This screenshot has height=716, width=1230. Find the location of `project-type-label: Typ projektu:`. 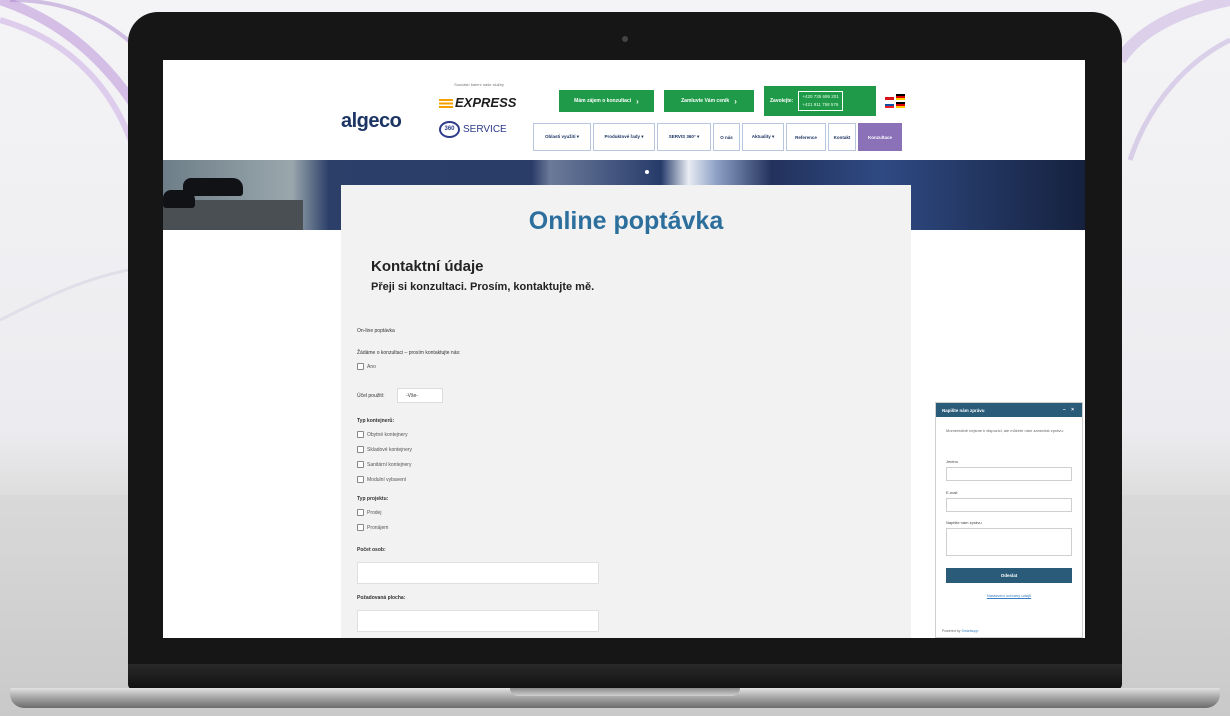

project-type-label: Typ projektu: is located at coordinates (373, 499).